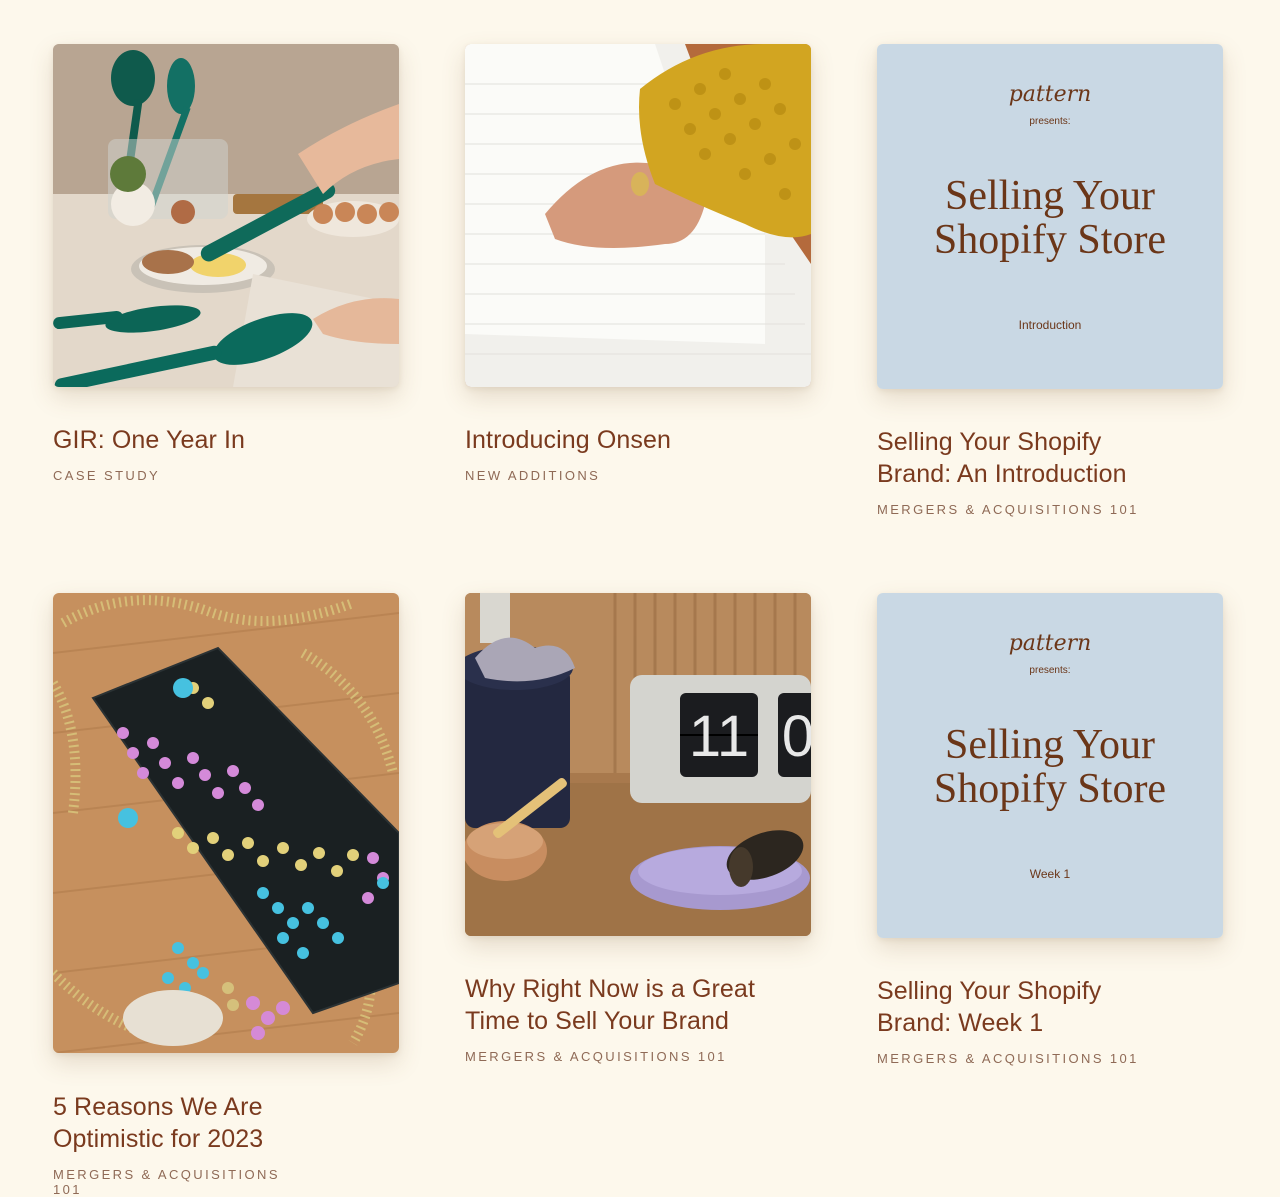 Image resolution: width=1280 pixels, height=1197 pixels. What do you see at coordinates (1012, 1007) in the screenshot?
I see `article-title: Selling Your Shopify Brand: Week 1` at bounding box center [1012, 1007].